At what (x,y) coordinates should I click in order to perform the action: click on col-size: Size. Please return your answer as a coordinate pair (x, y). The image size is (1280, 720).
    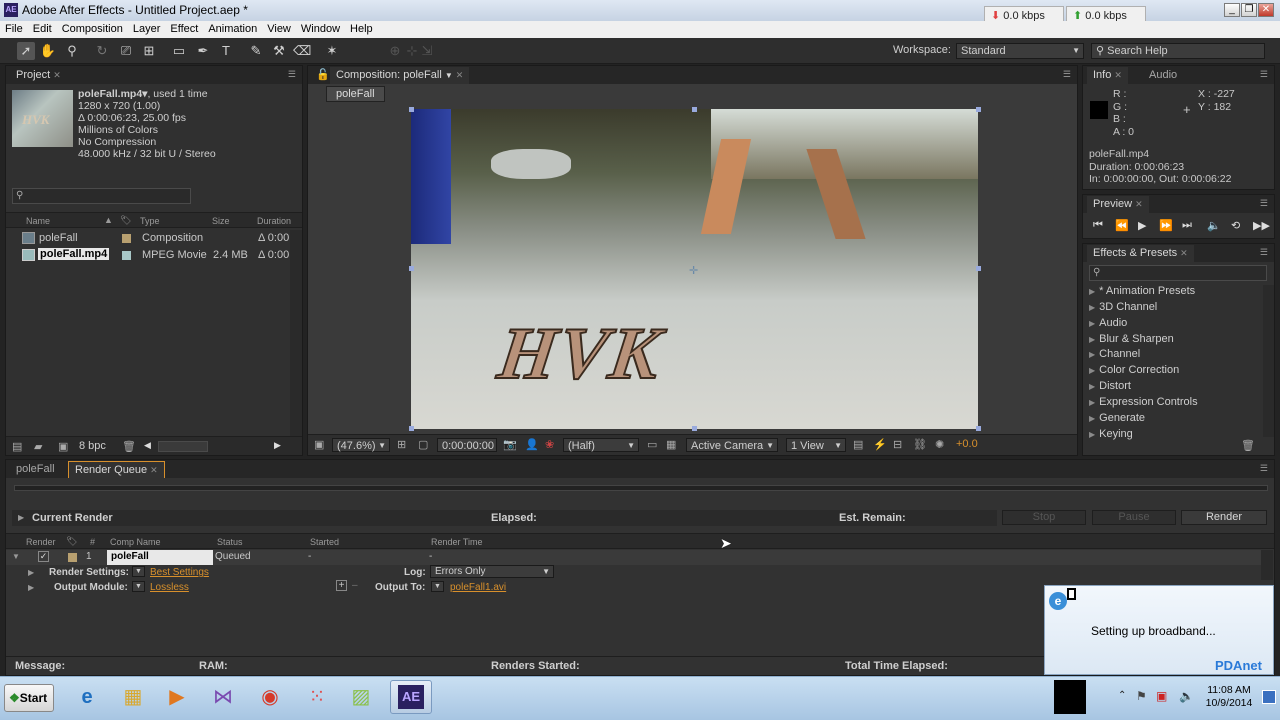
    Looking at the image, I should click on (221, 221).